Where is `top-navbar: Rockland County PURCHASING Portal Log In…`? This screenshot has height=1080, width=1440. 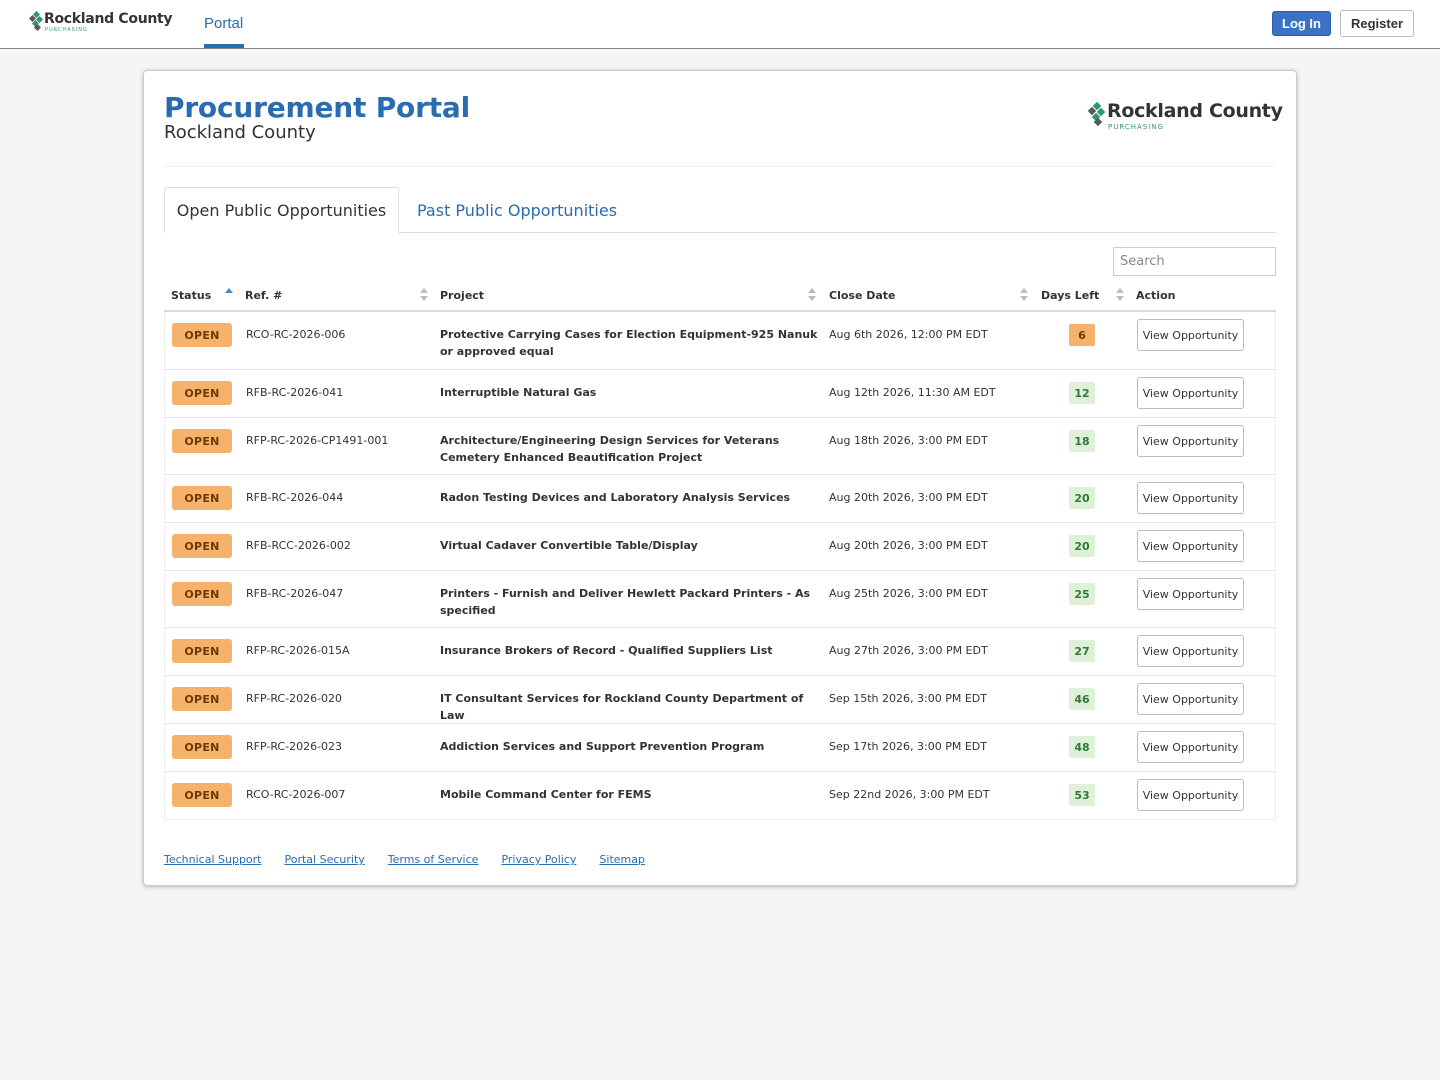 top-navbar: Rockland County PURCHASING Portal Log In… is located at coordinates (720, 24).